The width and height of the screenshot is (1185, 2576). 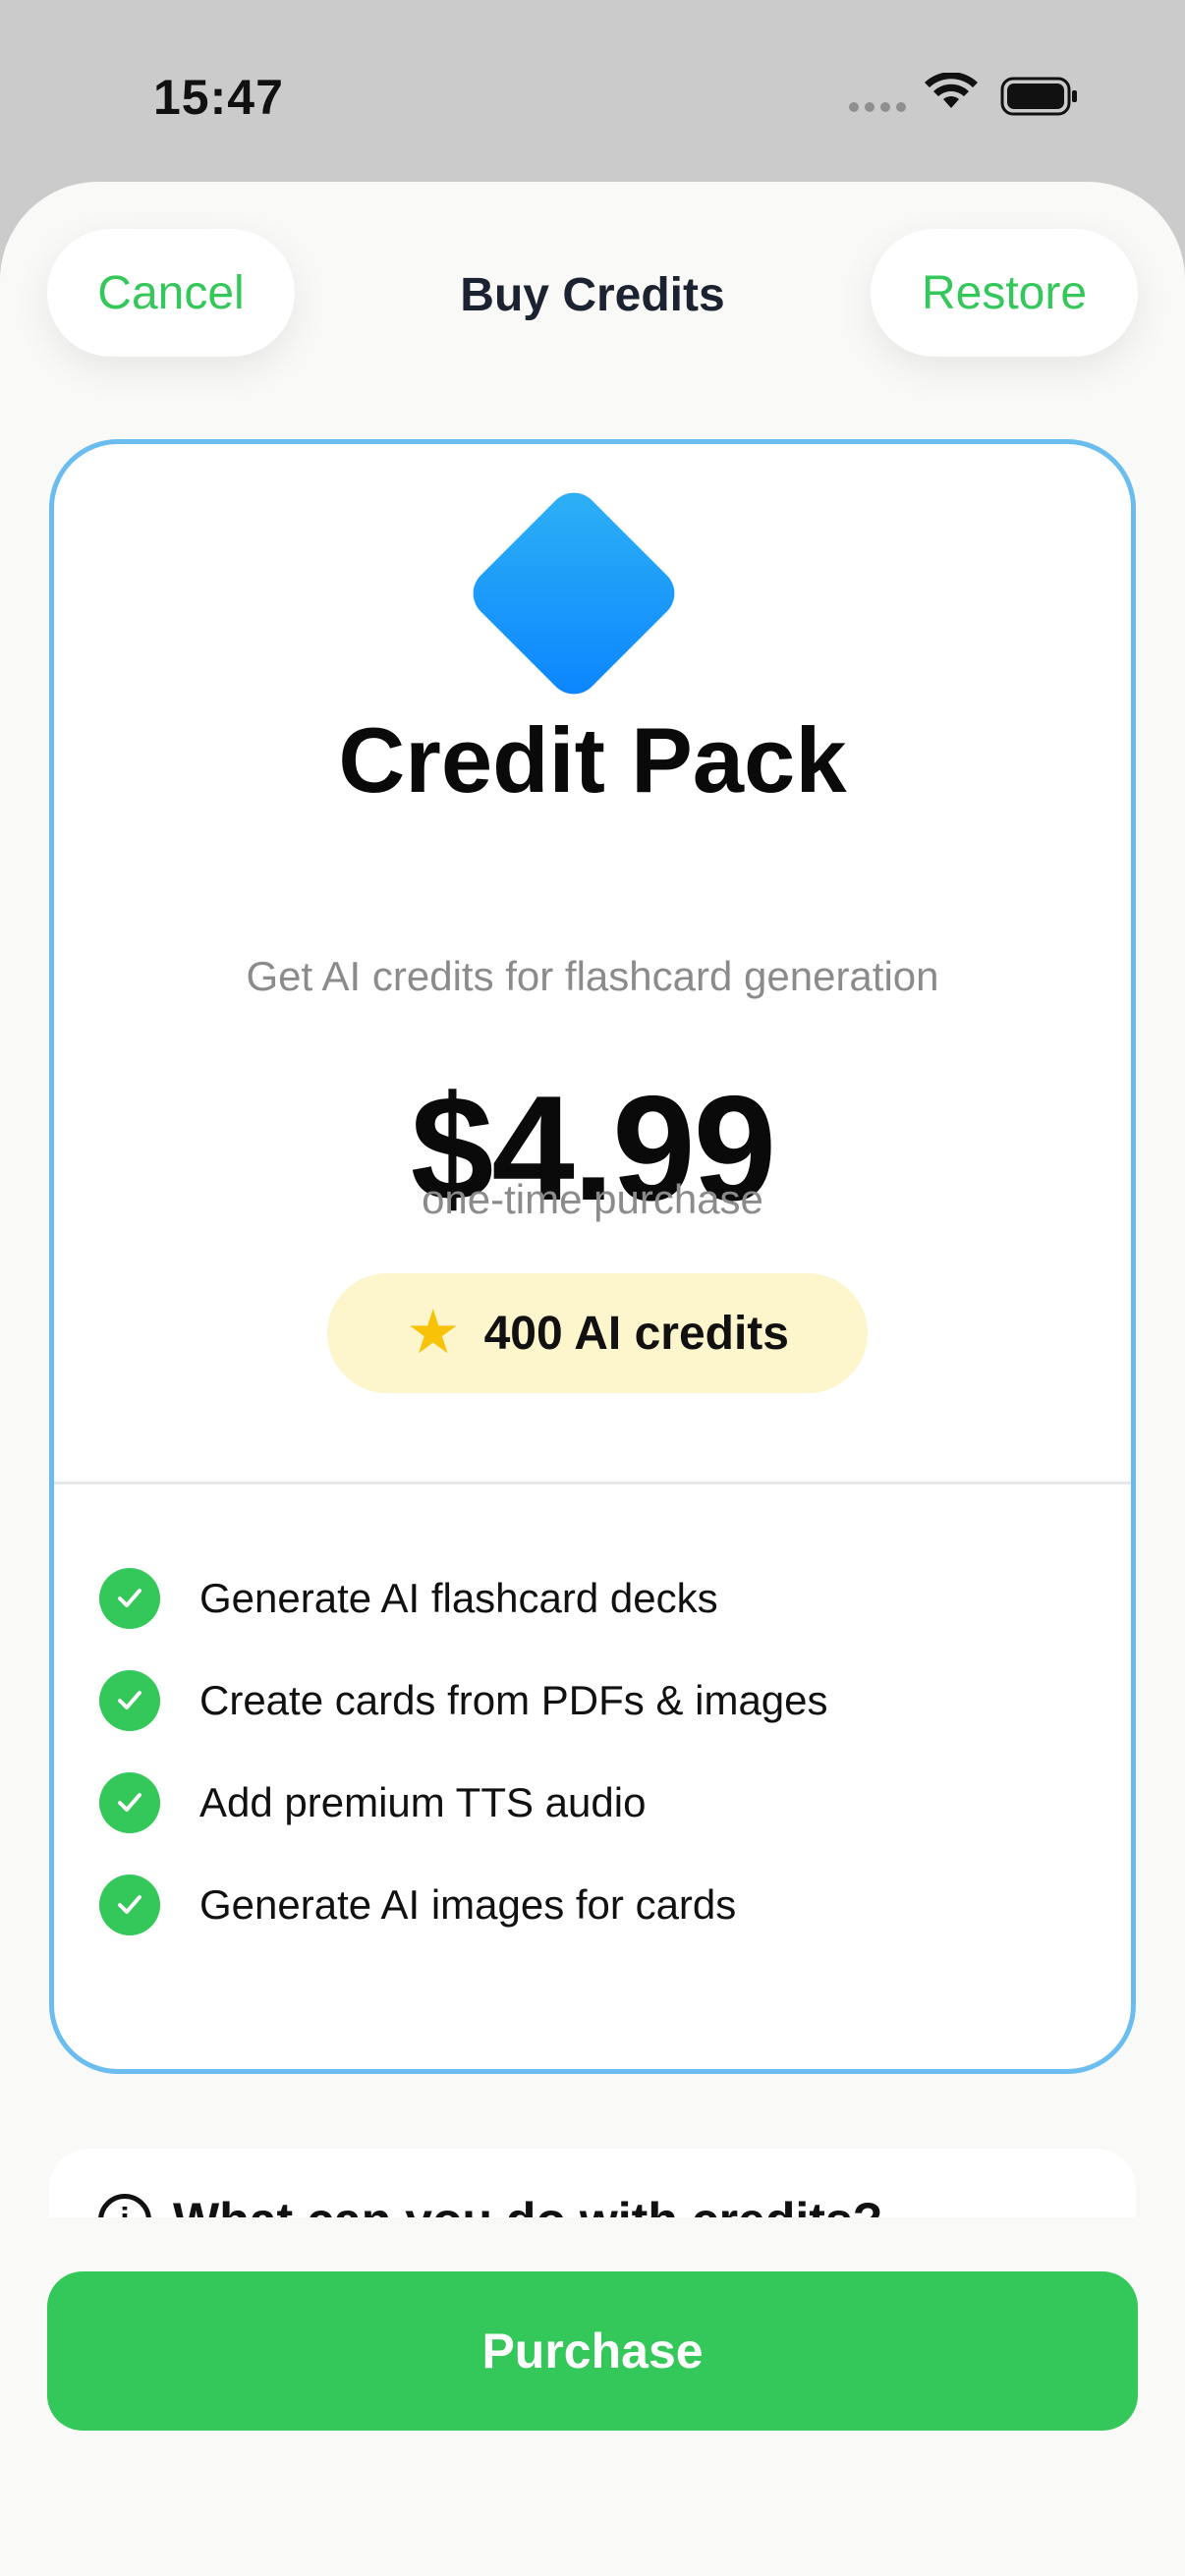 What do you see at coordinates (592, 91) in the screenshot?
I see `status-bar: 15:47` at bounding box center [592, 91].